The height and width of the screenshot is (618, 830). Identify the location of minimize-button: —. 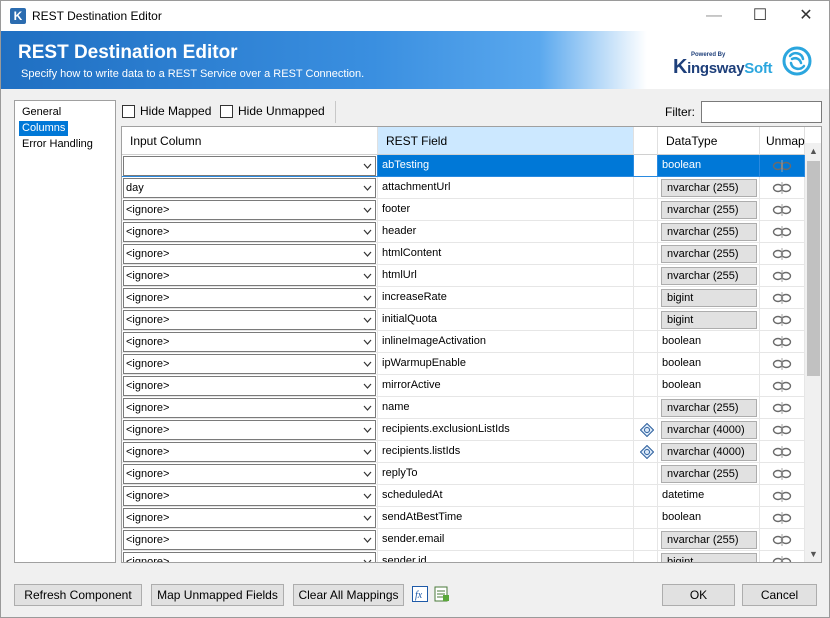
(714, 16).